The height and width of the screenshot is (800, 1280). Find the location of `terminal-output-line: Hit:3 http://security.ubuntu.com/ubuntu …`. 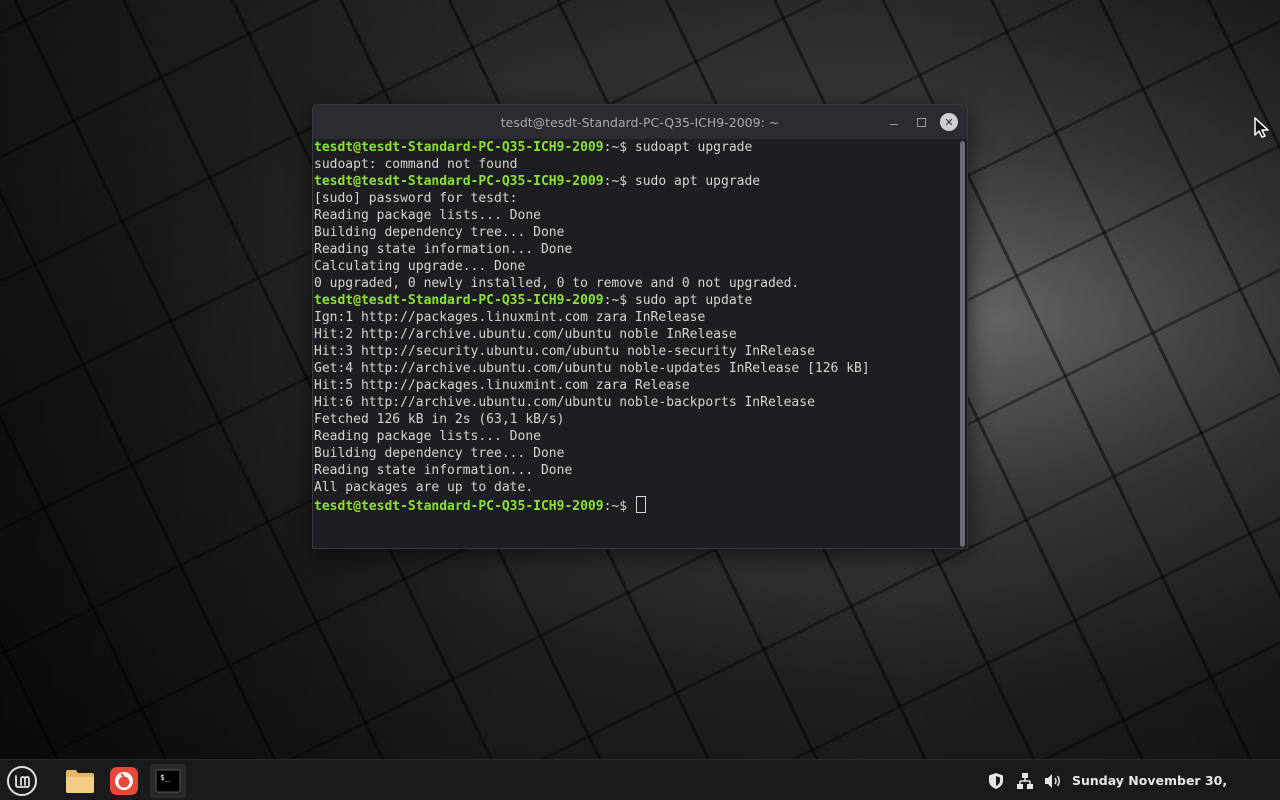

terminal-output-line: Hit:3 http://security.ubuntu.com/ubuntu … is located at coordinates (635, 351).